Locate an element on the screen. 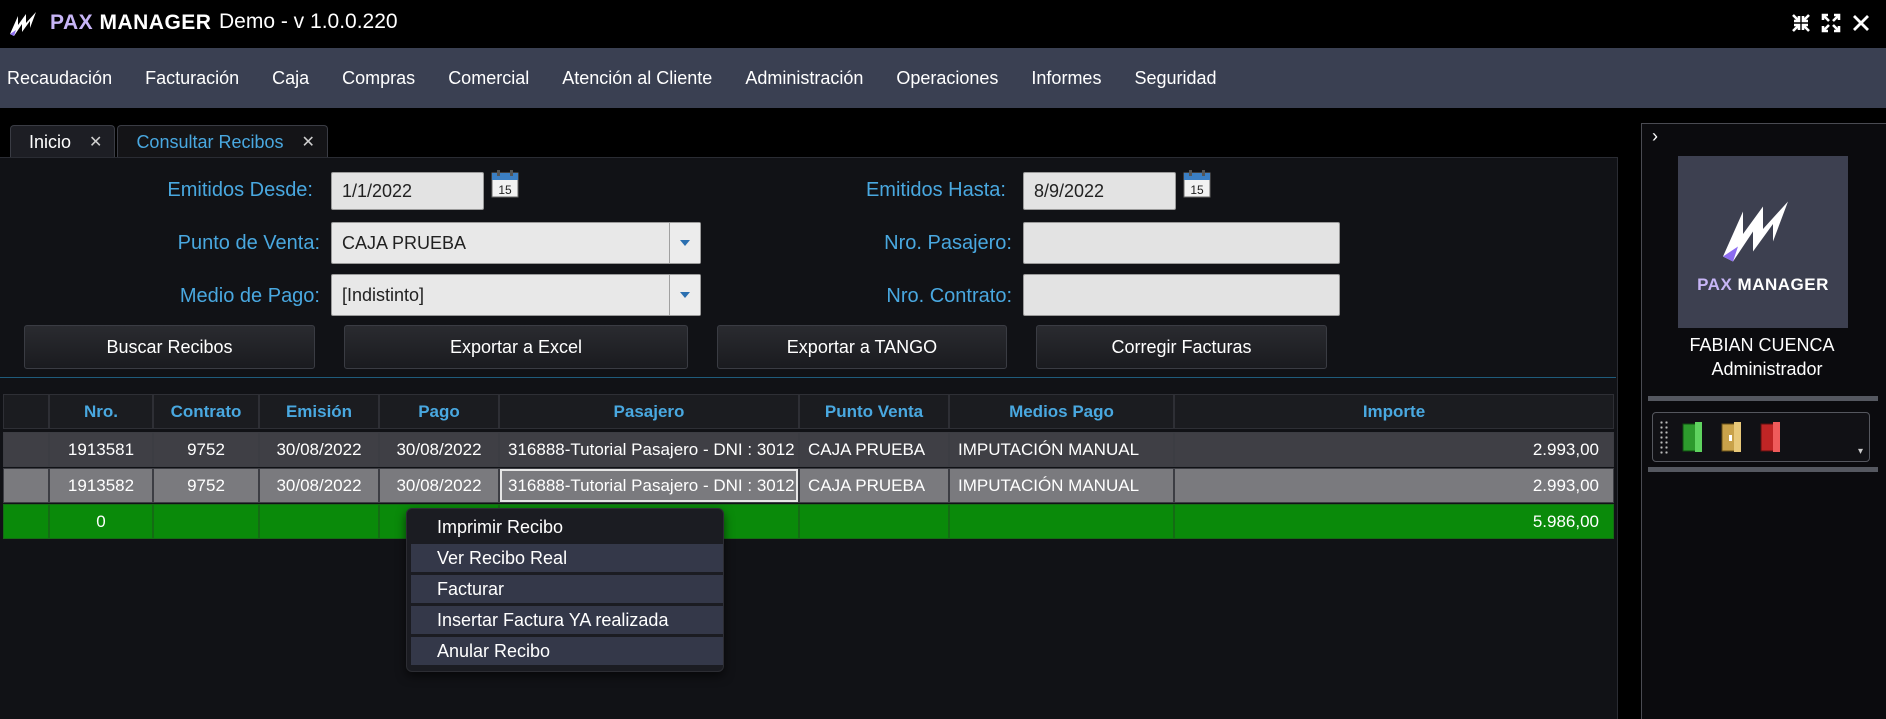 This screenshot has width=1886, height=719. tab-consultar-recibos: Consultar Recibos ✕ is located at coordinates (222, 141).